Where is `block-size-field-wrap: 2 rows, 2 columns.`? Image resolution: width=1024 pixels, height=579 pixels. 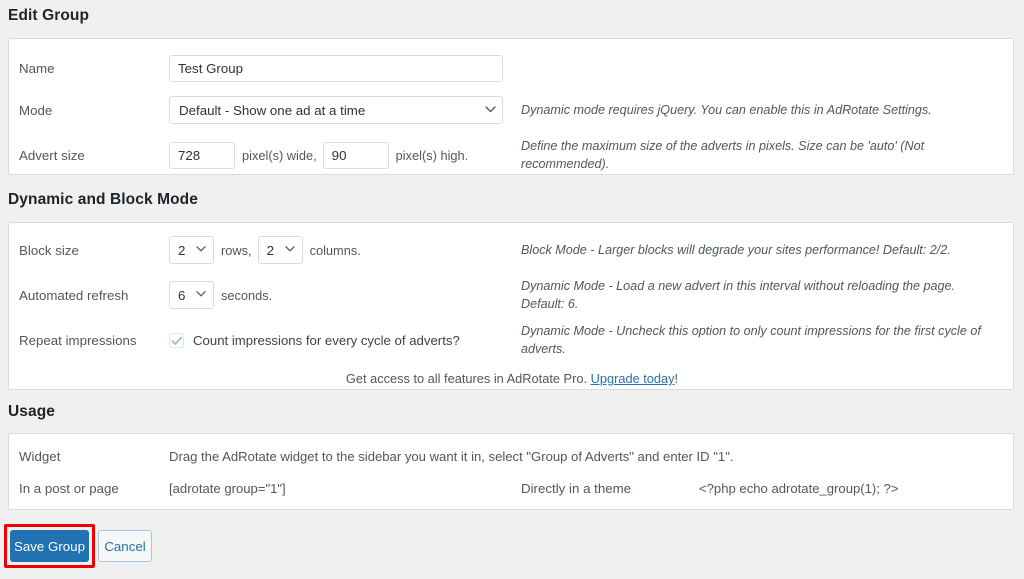
block-size-field-wrap: 2 rows, 2 columns. is located at coordinates (268, 250).